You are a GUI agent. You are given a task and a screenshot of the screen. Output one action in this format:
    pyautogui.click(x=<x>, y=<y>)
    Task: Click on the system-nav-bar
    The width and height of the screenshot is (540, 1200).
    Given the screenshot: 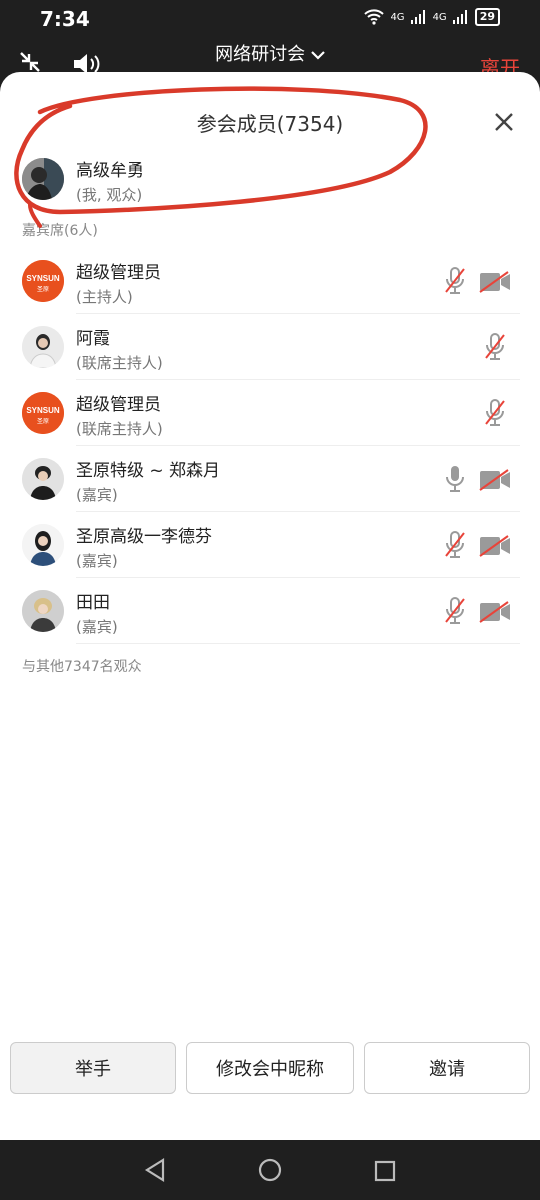 What is the action you would take?
    pyautogui.click(x=270, y=1170)
    